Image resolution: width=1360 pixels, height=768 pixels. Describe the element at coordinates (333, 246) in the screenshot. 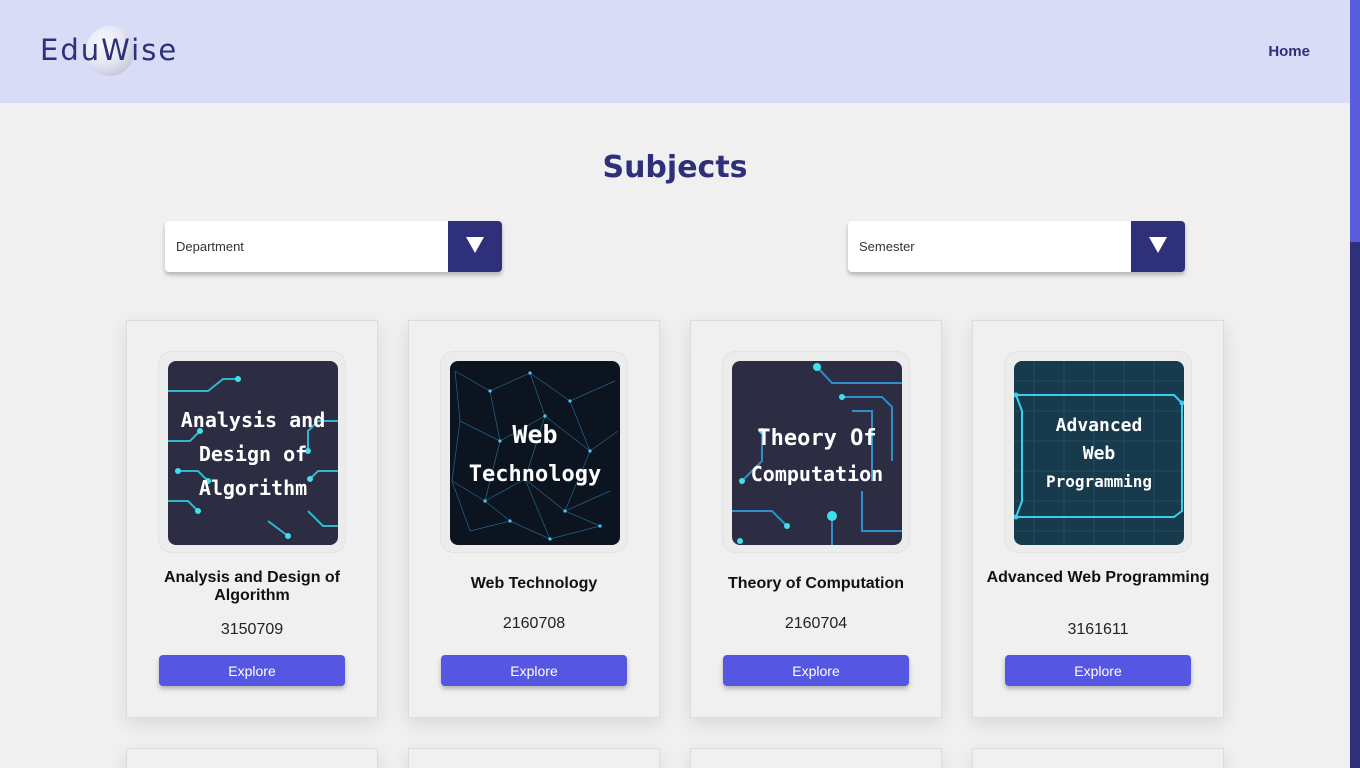

I see `department-select: Department` at that location.